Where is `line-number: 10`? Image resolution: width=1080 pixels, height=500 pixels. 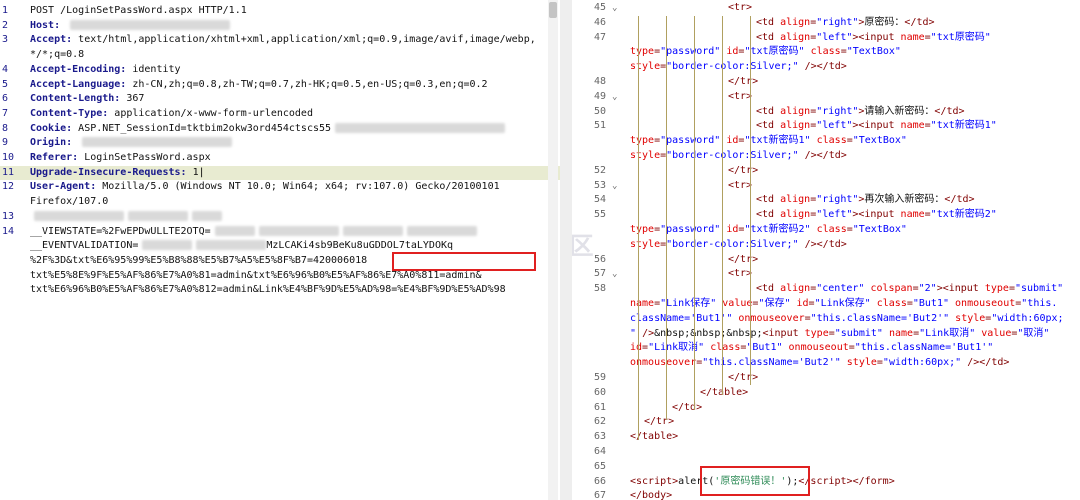
line-number: 10 is located at coordinates (8, 157).